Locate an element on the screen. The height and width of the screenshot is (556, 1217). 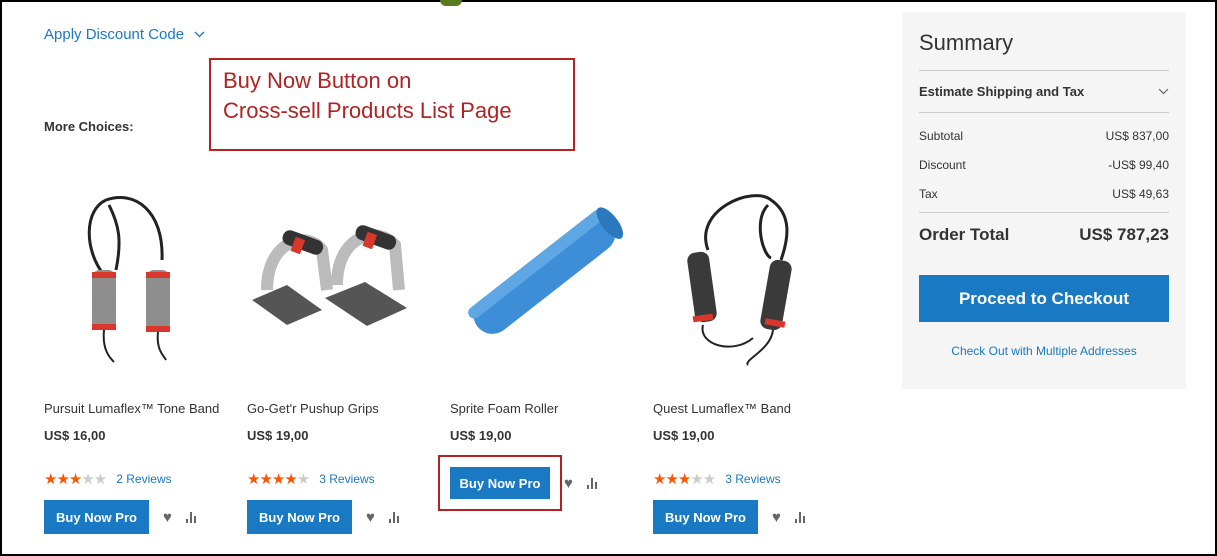
product-rating: ★★★★★ 2 Reviews is located at coordinates (108, 479).